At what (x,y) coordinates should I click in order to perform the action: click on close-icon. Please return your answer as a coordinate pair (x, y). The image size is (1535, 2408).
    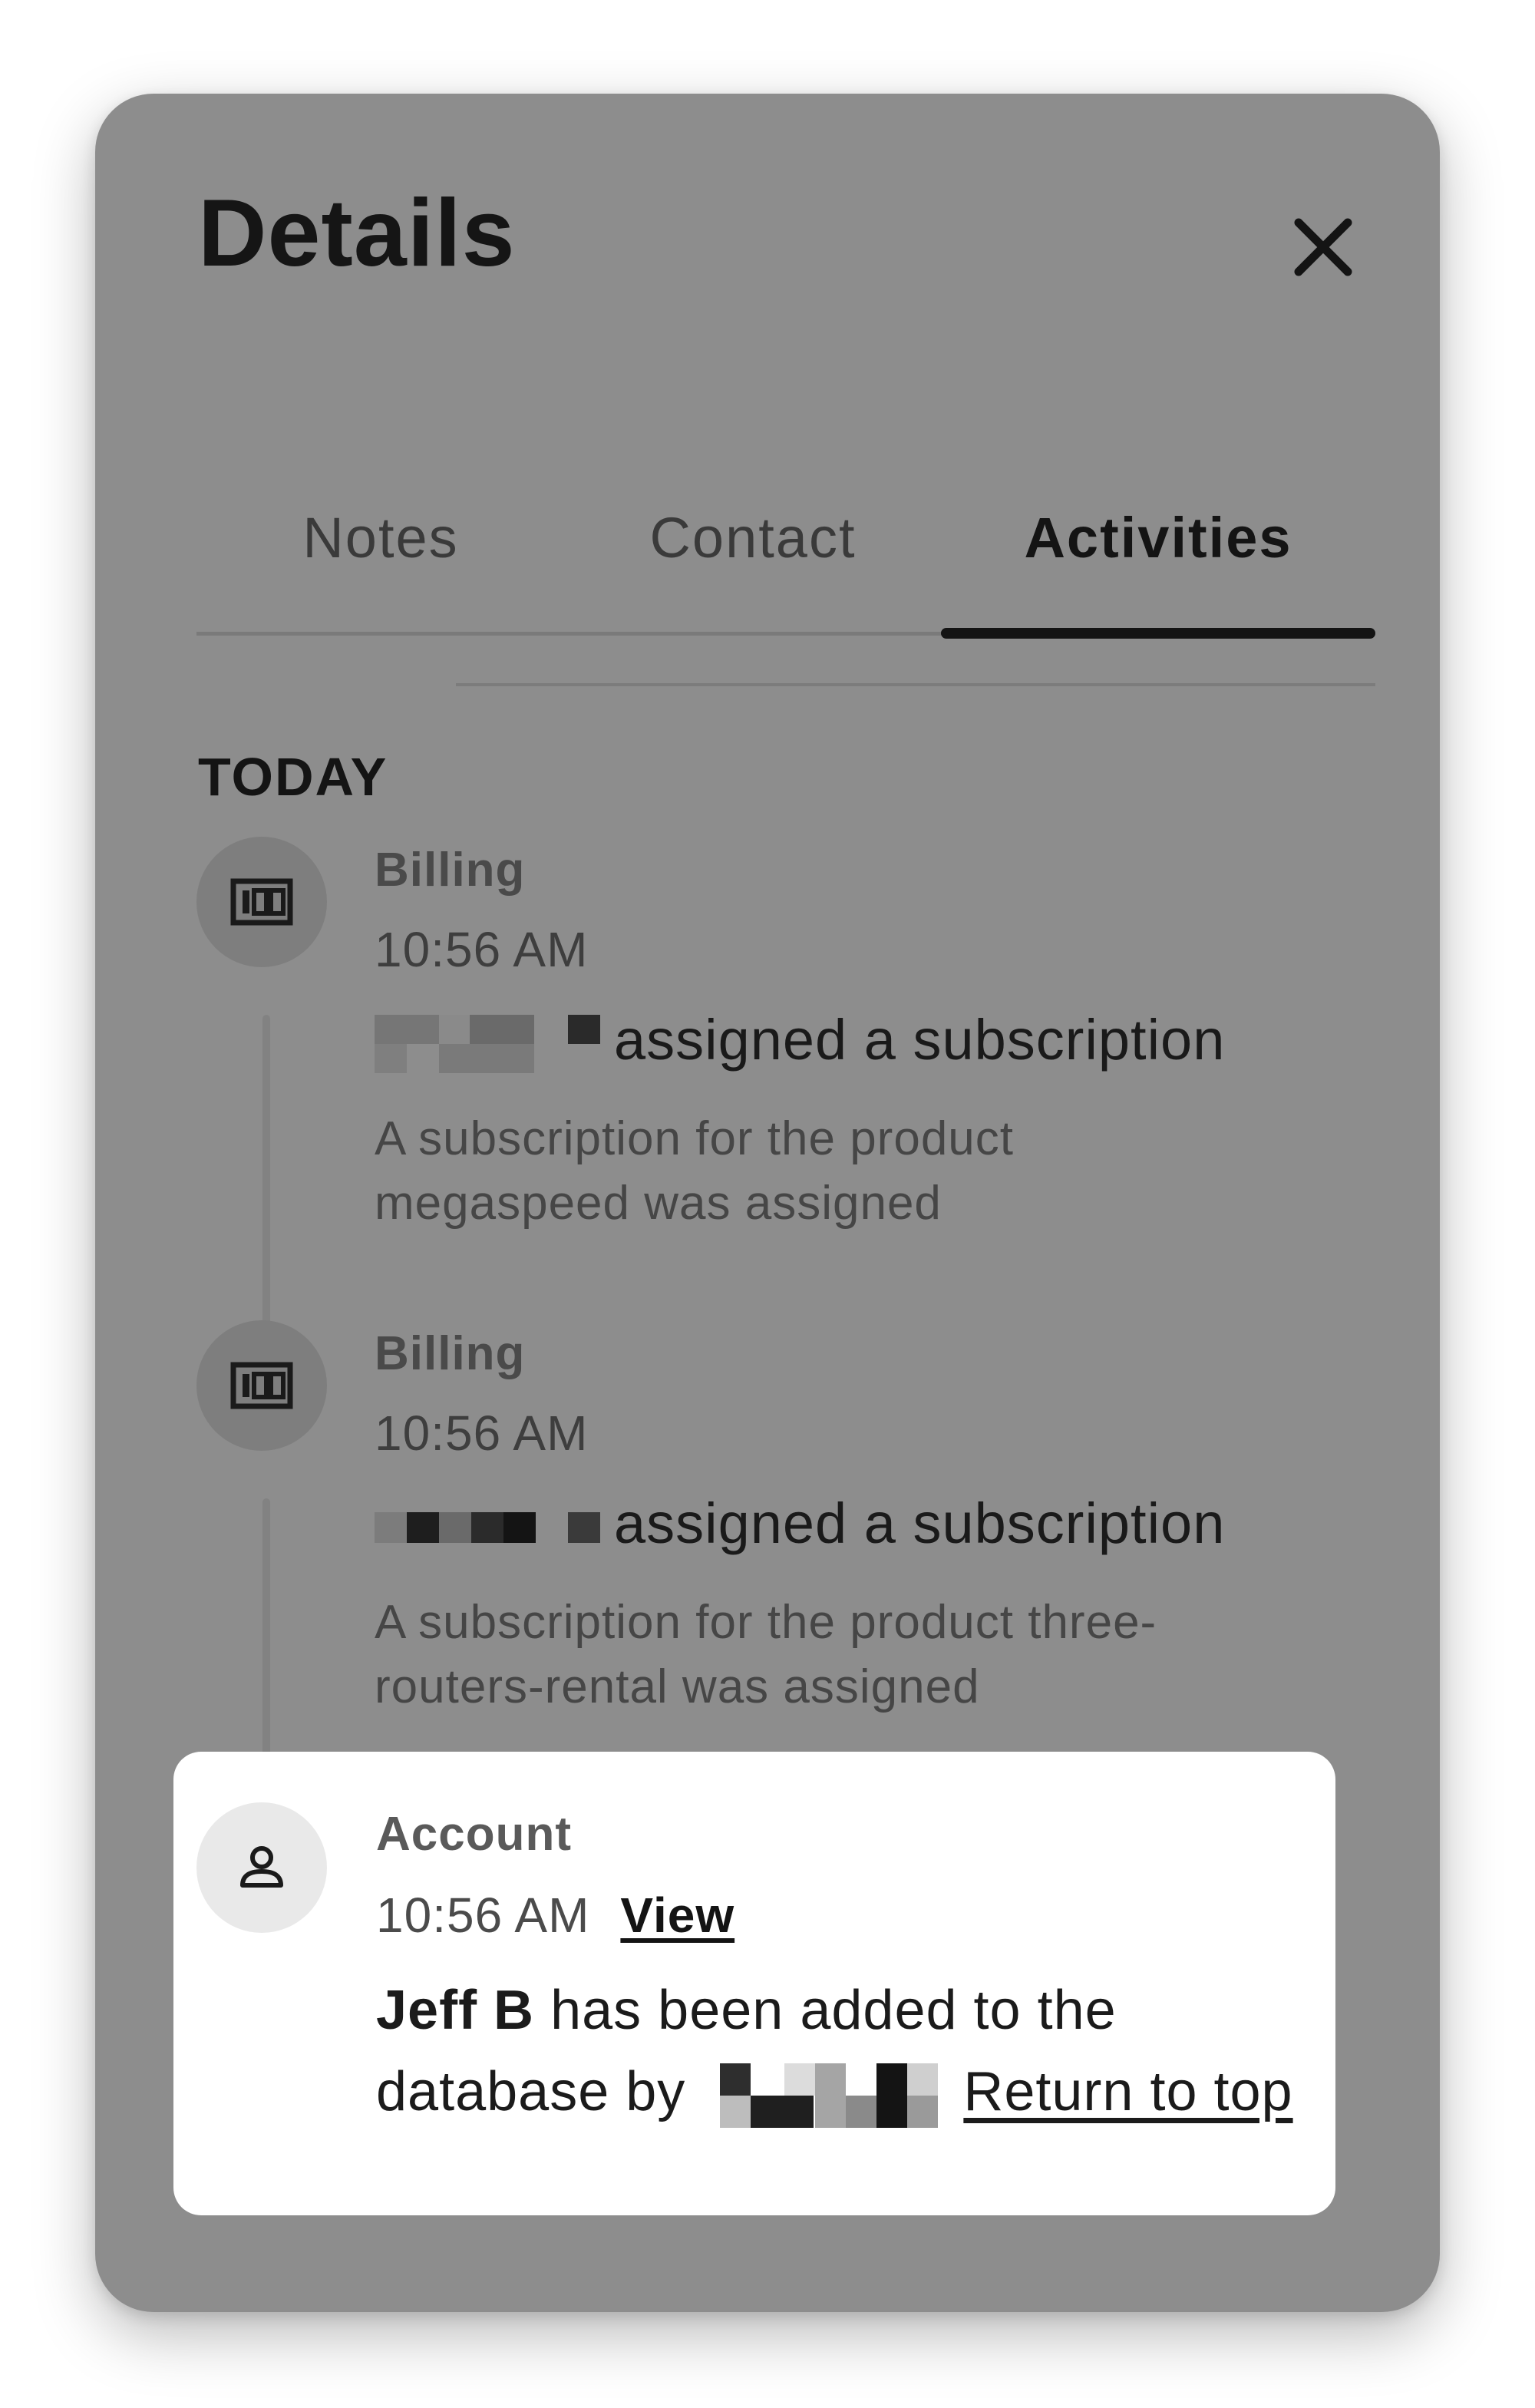
    Looking at the image, I should click on (1323, 247).